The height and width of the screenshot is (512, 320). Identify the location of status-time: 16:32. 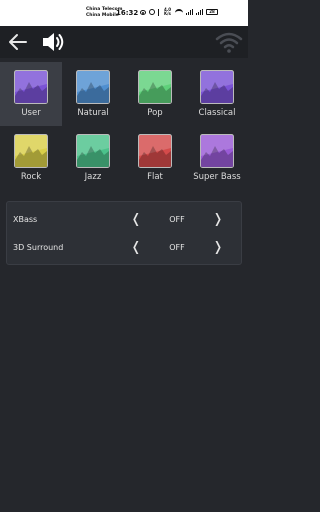
(127, 13).